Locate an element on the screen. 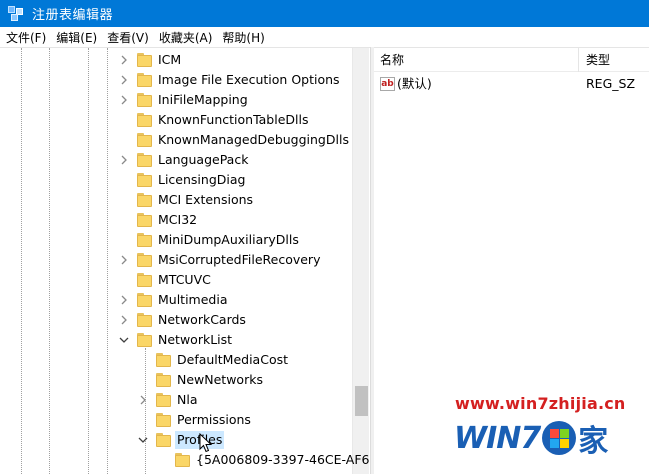 This screenshot has height=474, width=649. tree-item-label: MiniDumpAuxiliaryDlls is located at coordinates (228, 239).